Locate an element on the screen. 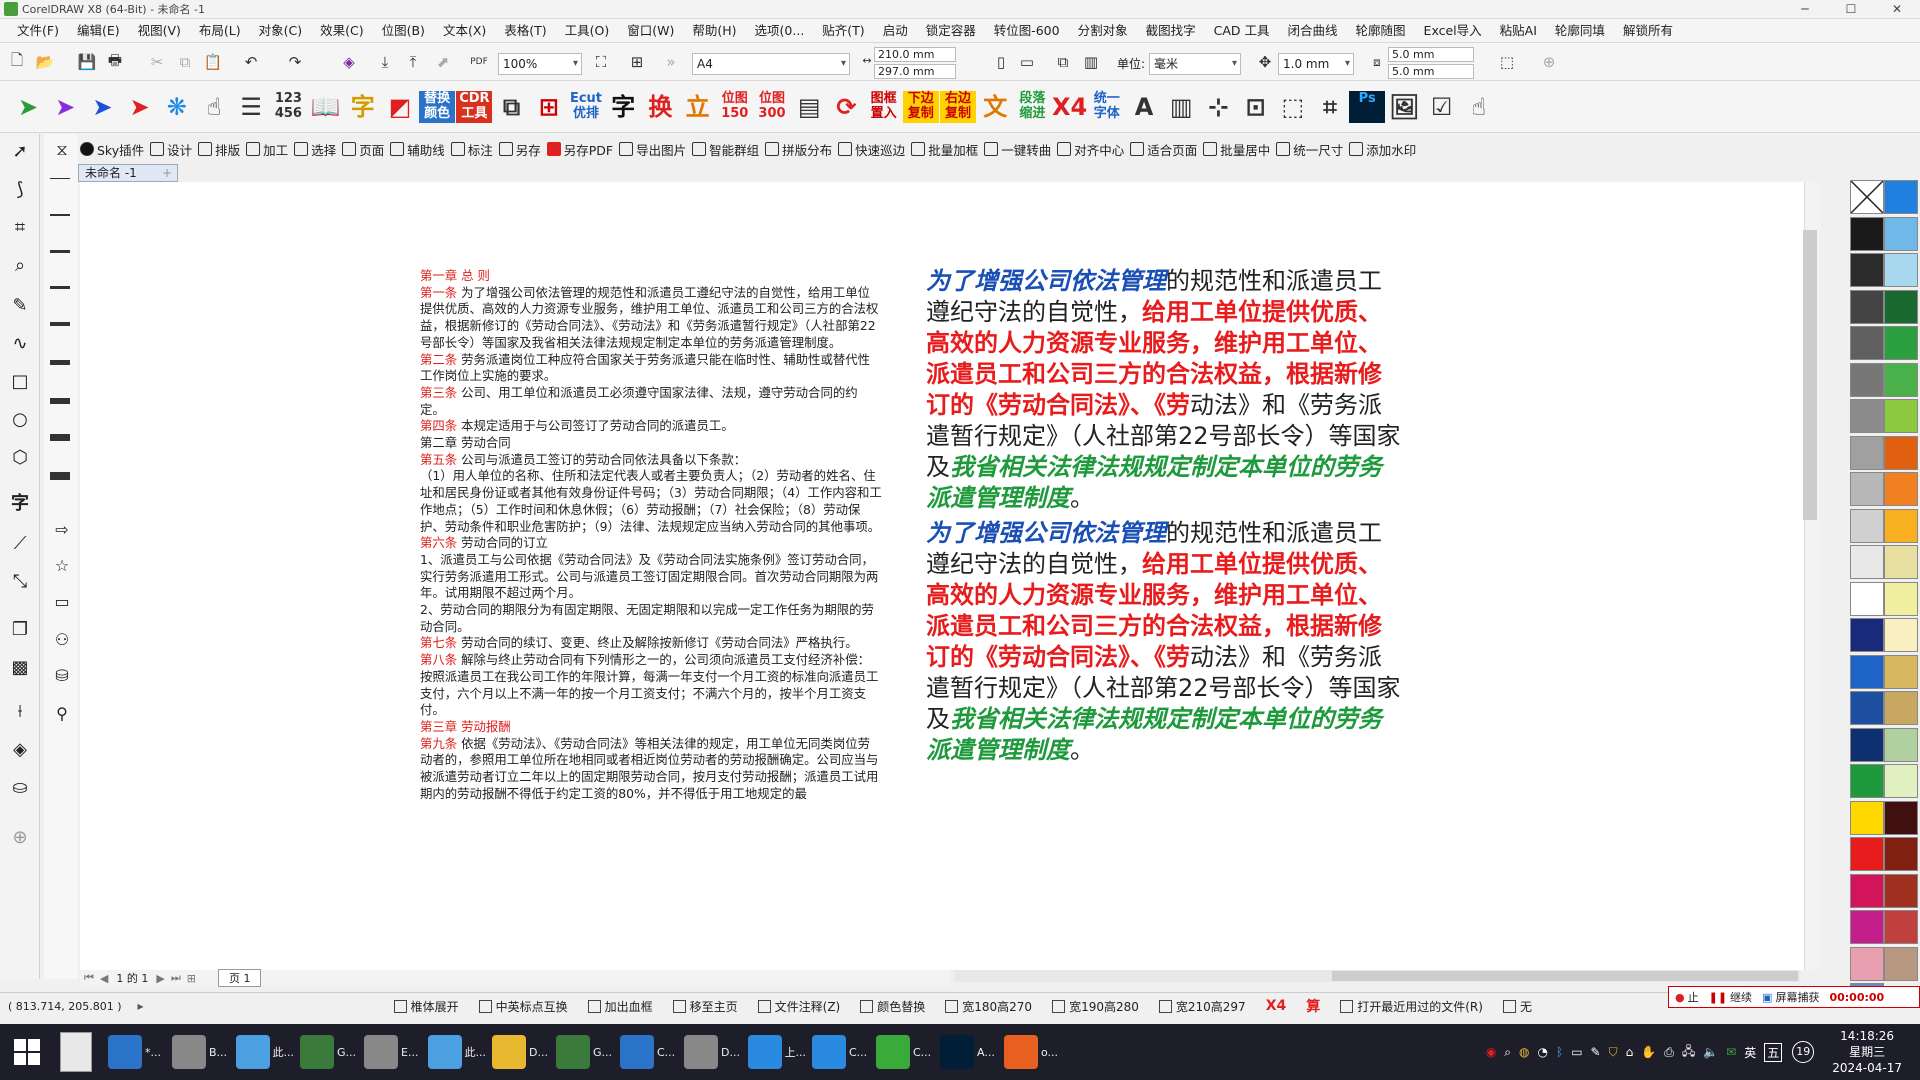 The height and width of the screenshot is (1080, 1920). plugin-button: 加工 is located at coordinates (267, 149).